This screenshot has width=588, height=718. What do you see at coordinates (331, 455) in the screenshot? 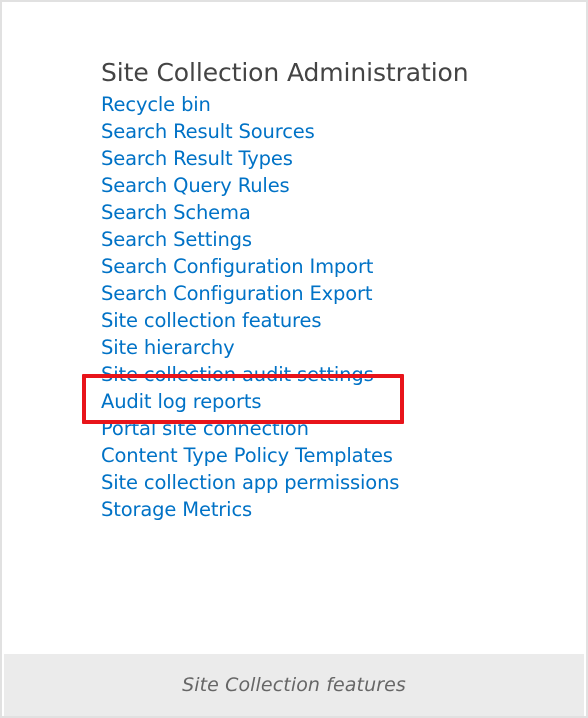
I see `link-content-type-policy-templates: Content Type Policy Templates` at bounding box center [331, 455].